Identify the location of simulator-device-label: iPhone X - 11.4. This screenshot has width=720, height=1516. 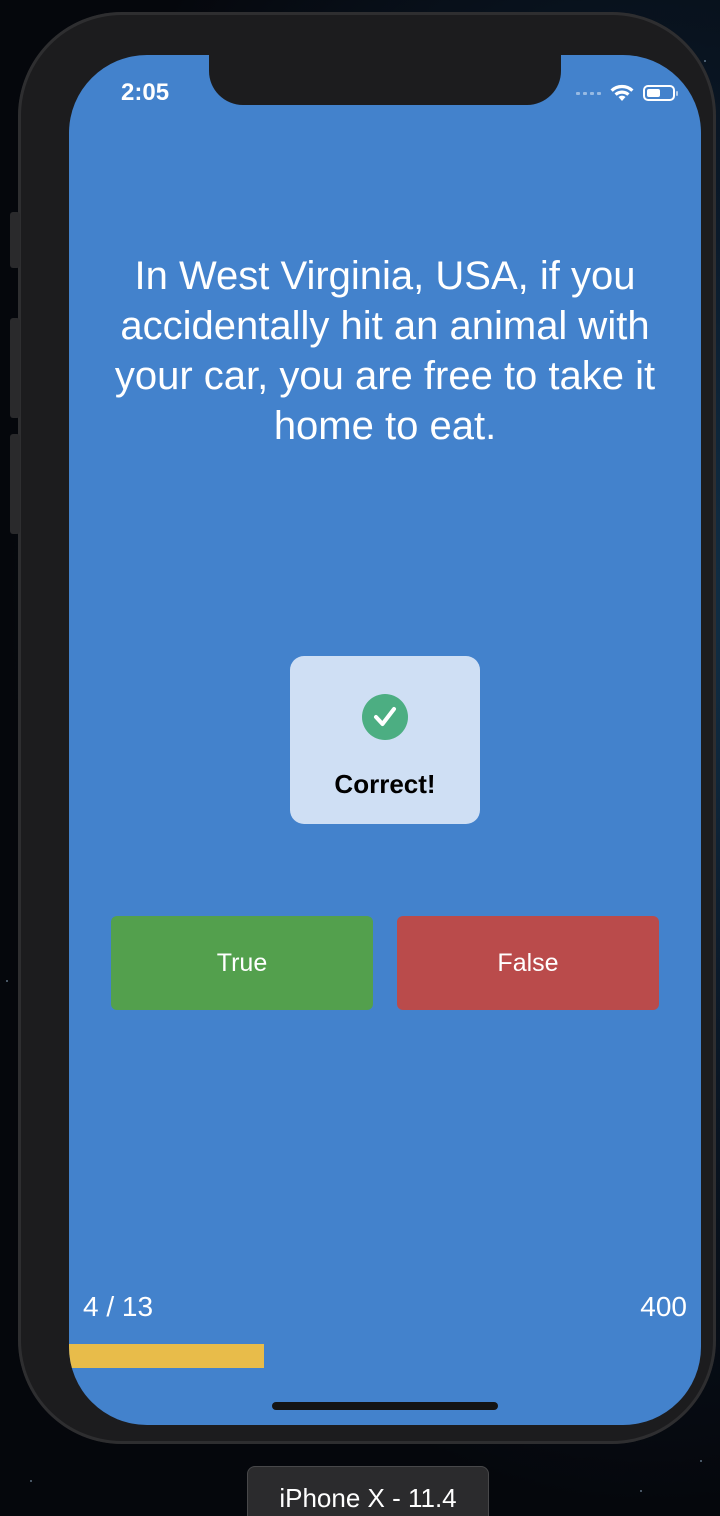
(368, 1491).